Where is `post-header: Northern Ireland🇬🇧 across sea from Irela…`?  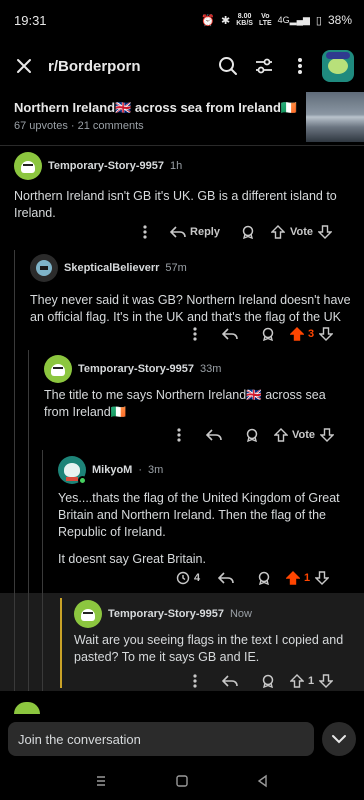
post-header: Northern Ireland🇬🇧 across sea from Irela… is located at coordinates (182, 118).